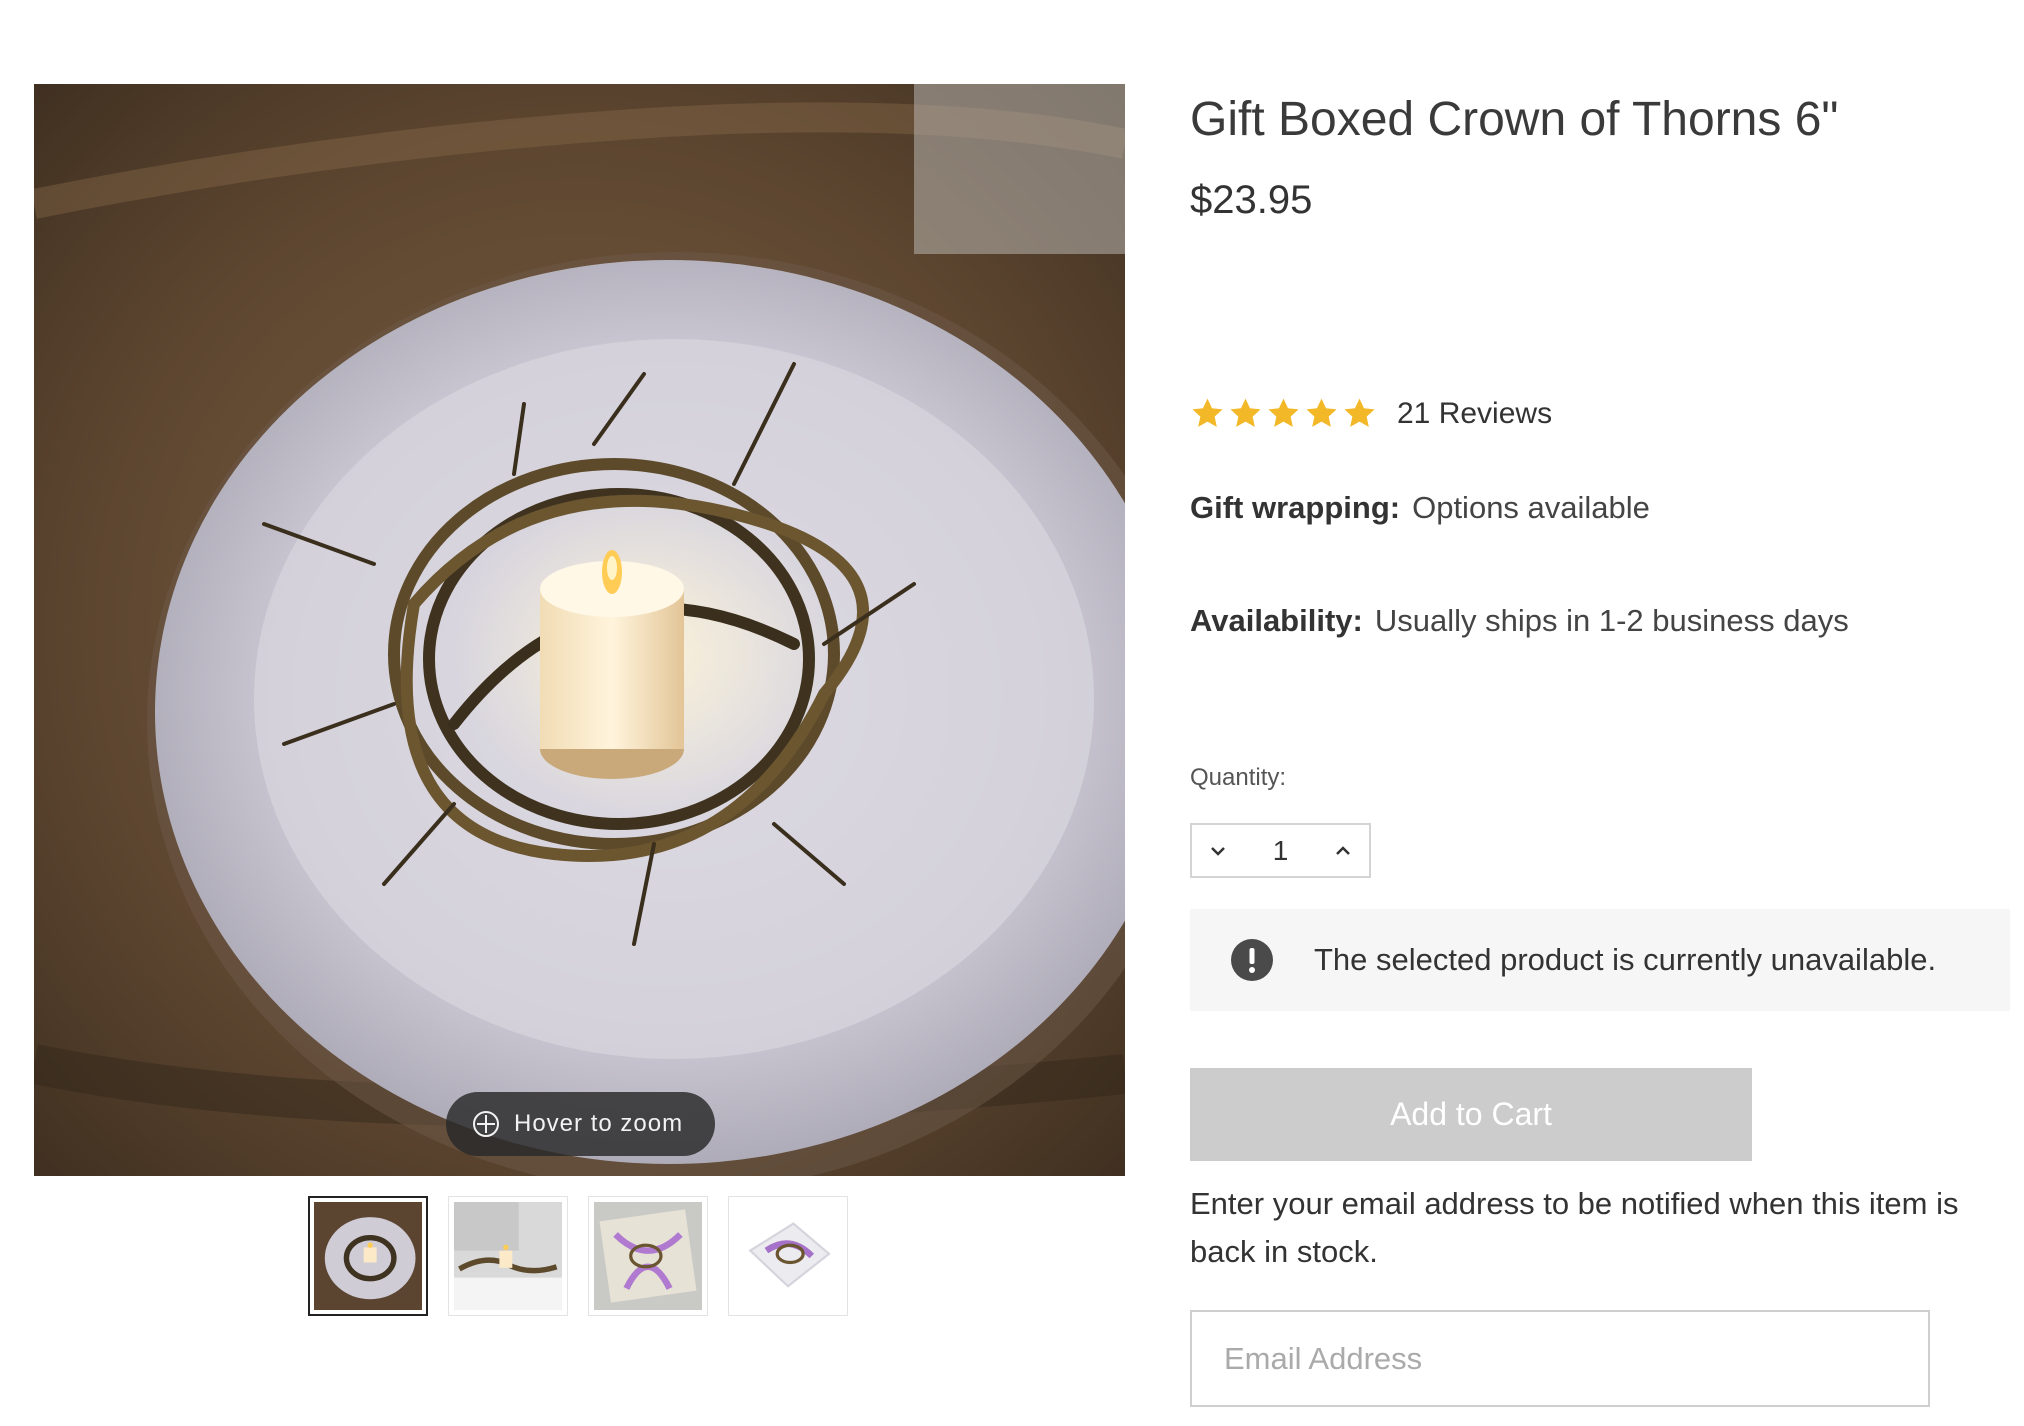  Describe the element at coordinates (1531, 507) in the screenshot. I see `gift-wrapping-value: Options available` at that location.